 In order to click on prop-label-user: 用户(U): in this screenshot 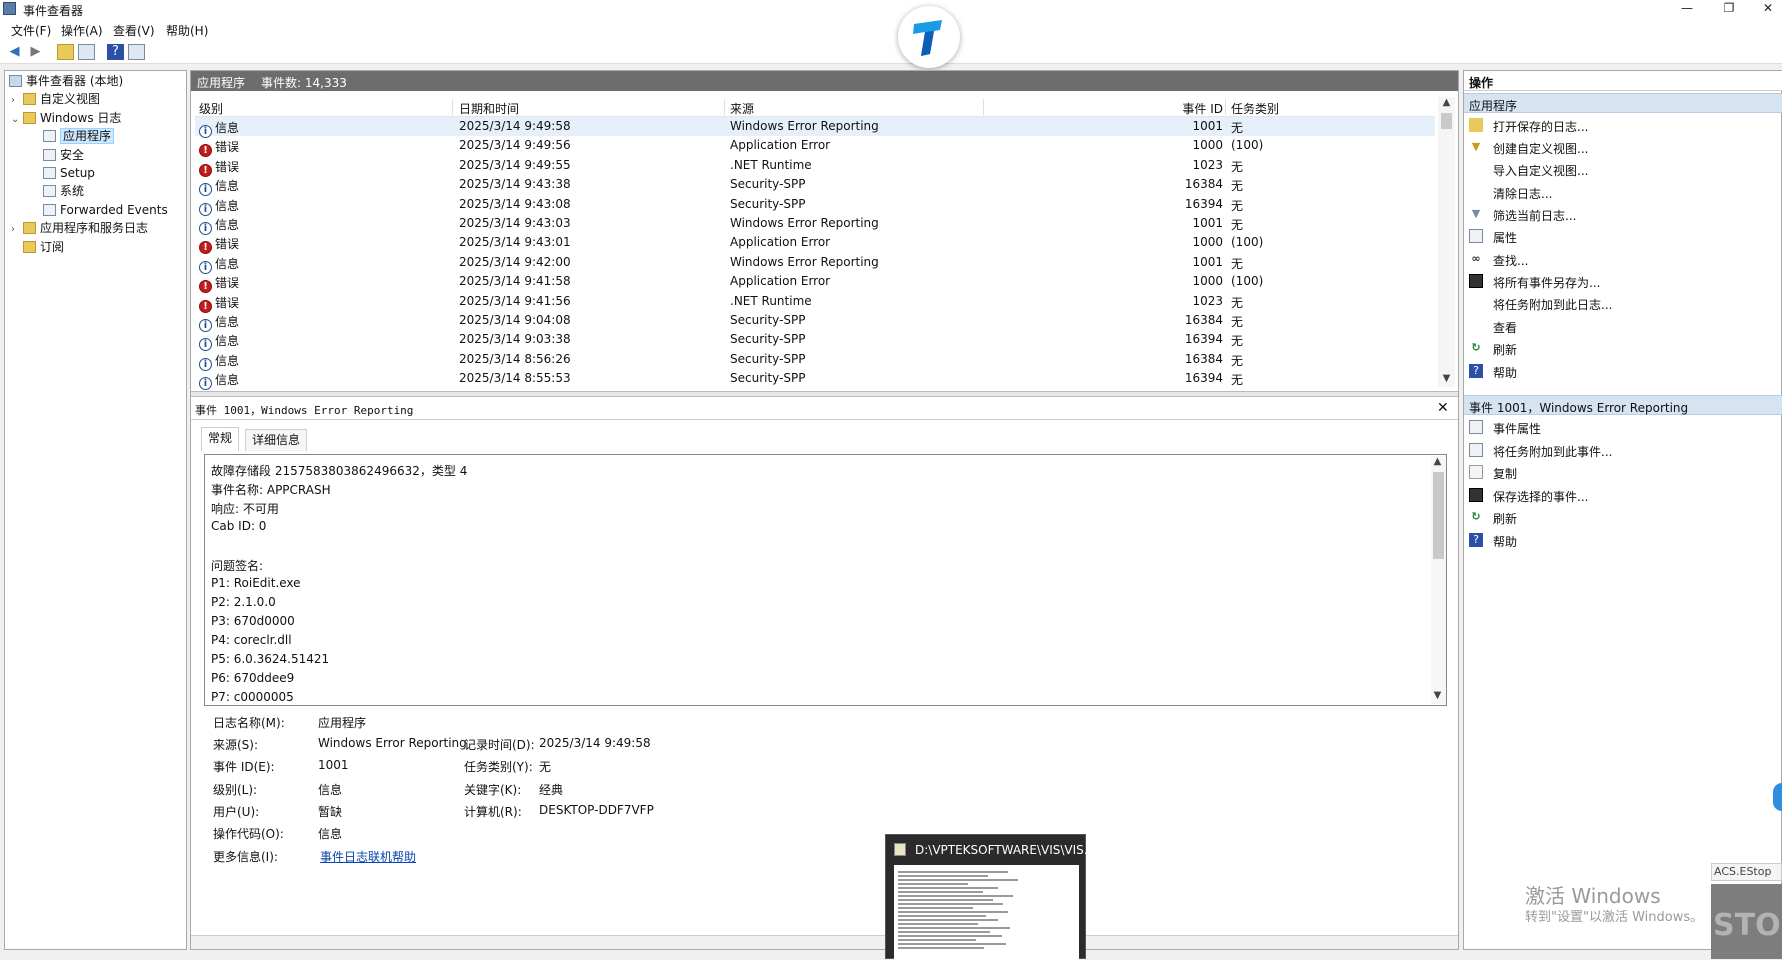, I will do `click(236, 812)`.